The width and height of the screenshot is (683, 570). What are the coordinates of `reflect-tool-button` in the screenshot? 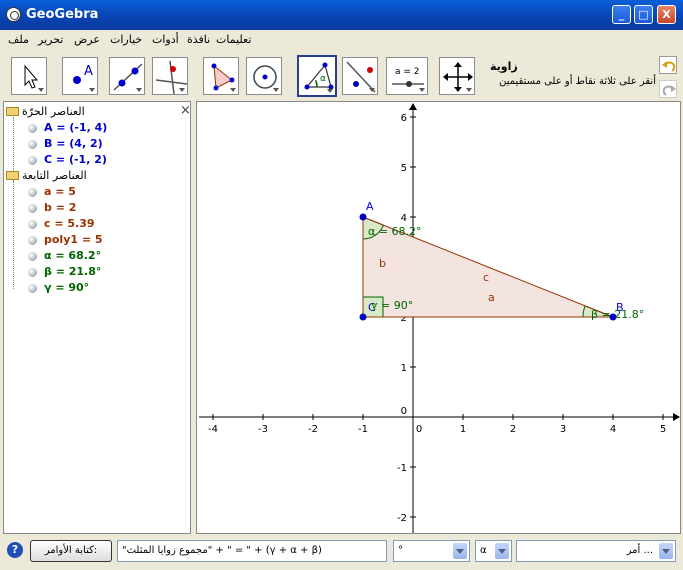 It's located at (360, 76).